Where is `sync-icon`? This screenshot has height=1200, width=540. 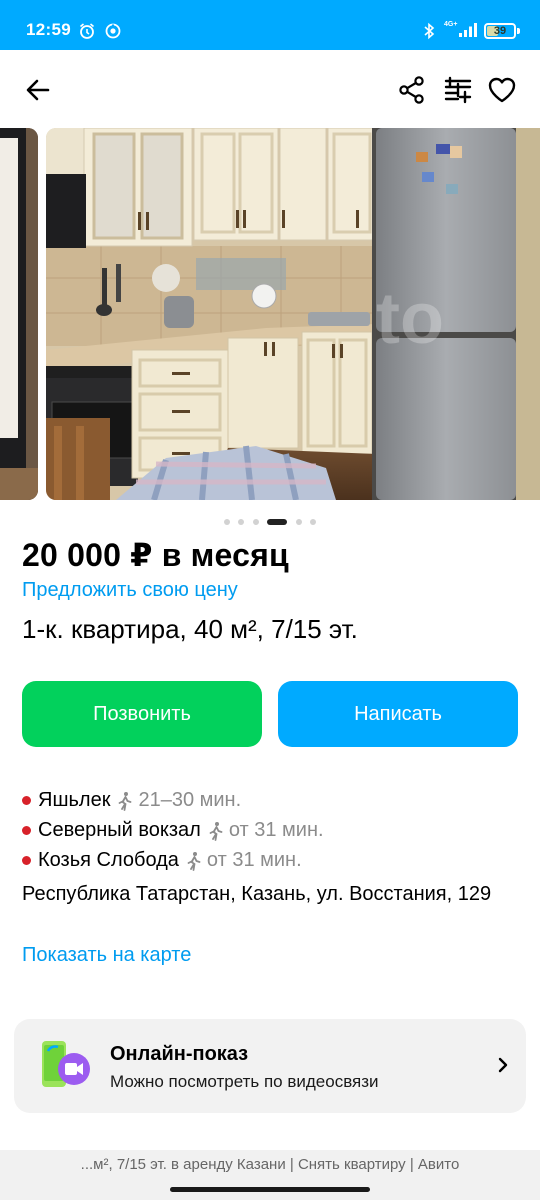 sync-icon is located at coordinates (113, 33).